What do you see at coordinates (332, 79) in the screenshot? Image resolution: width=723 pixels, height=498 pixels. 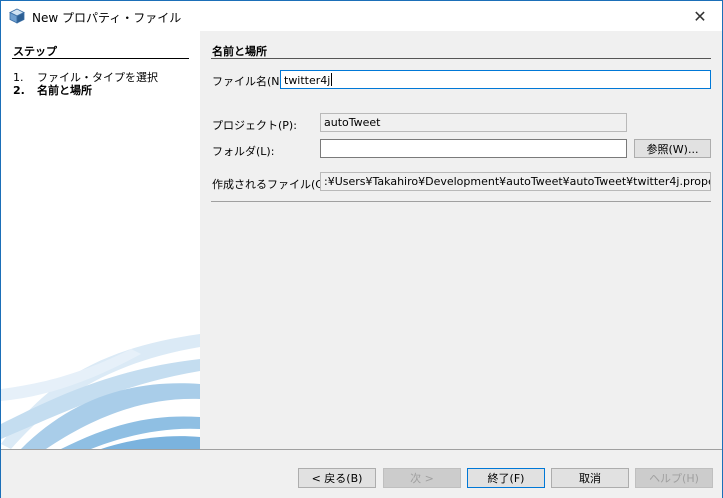 I see `text-caret` at bounding box center [332, 79].